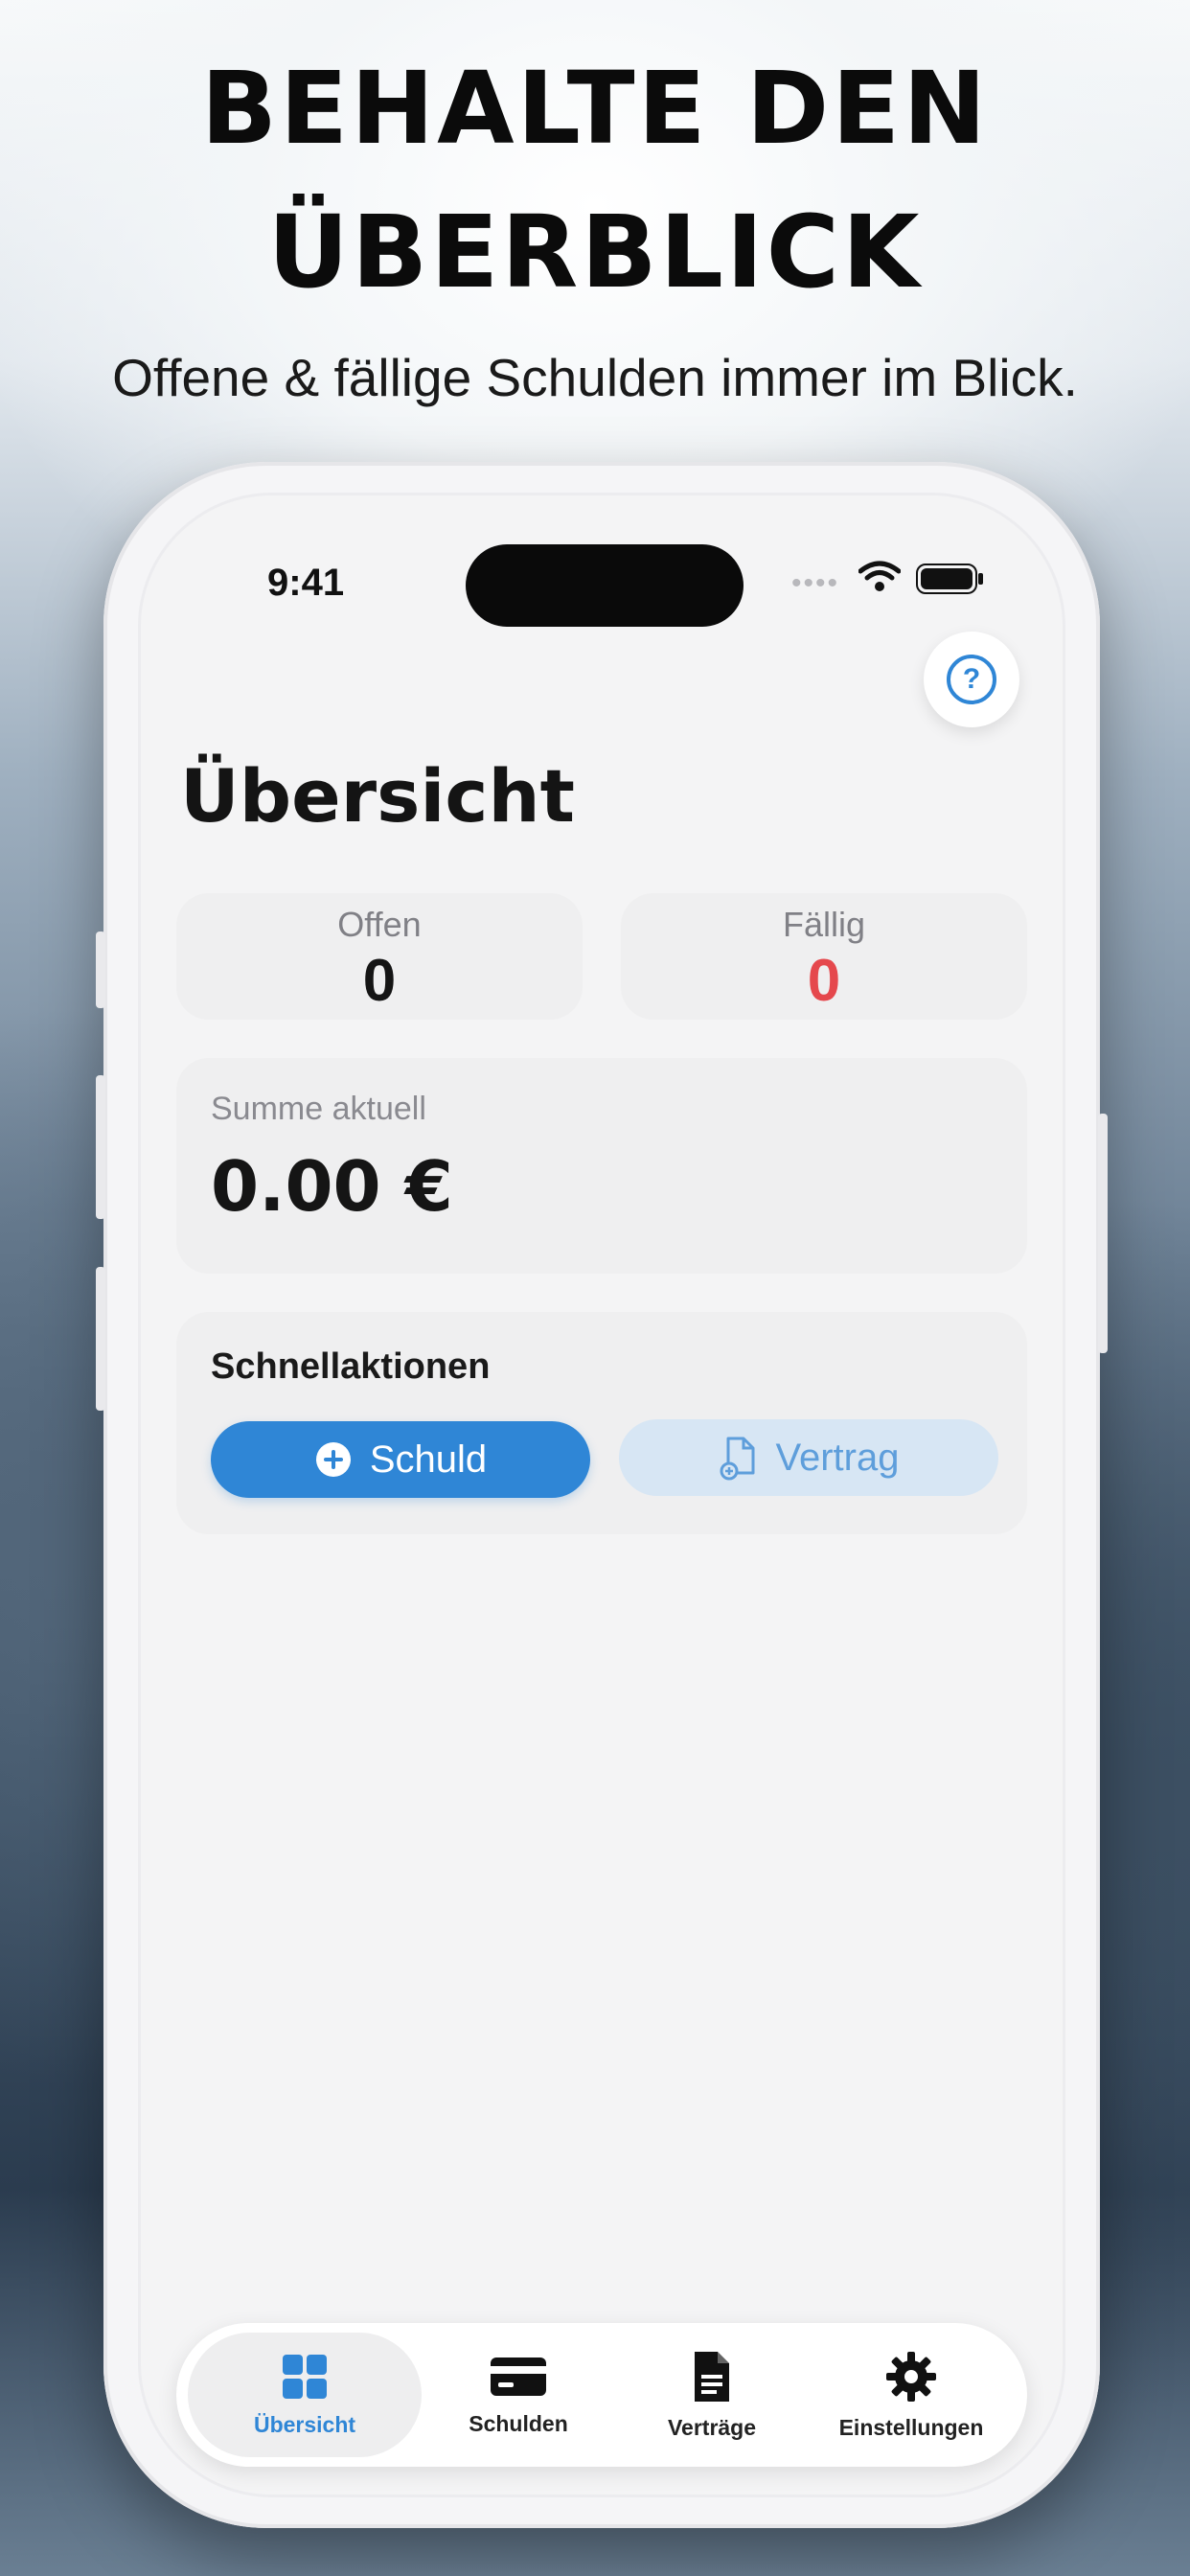 The width and height of the screenshot is (1190, 2576). Describe the element at coordinates (816, 583) in the screenshot. I see `signal-icon: ••••` at that location.